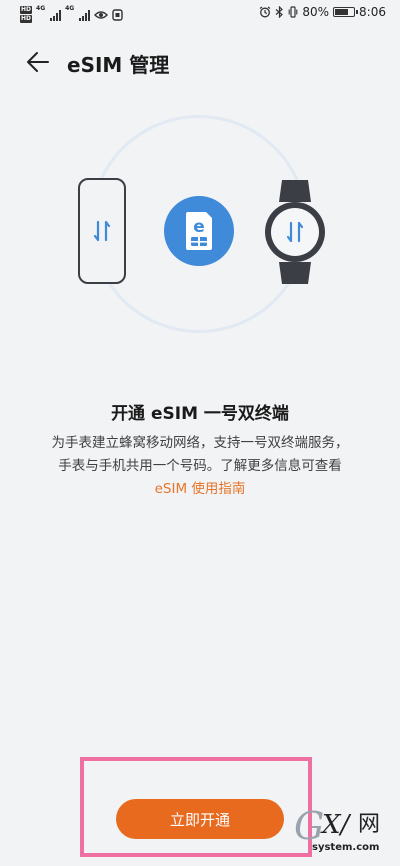  I want to click on watermark-url: system.com, so click(346, 847).